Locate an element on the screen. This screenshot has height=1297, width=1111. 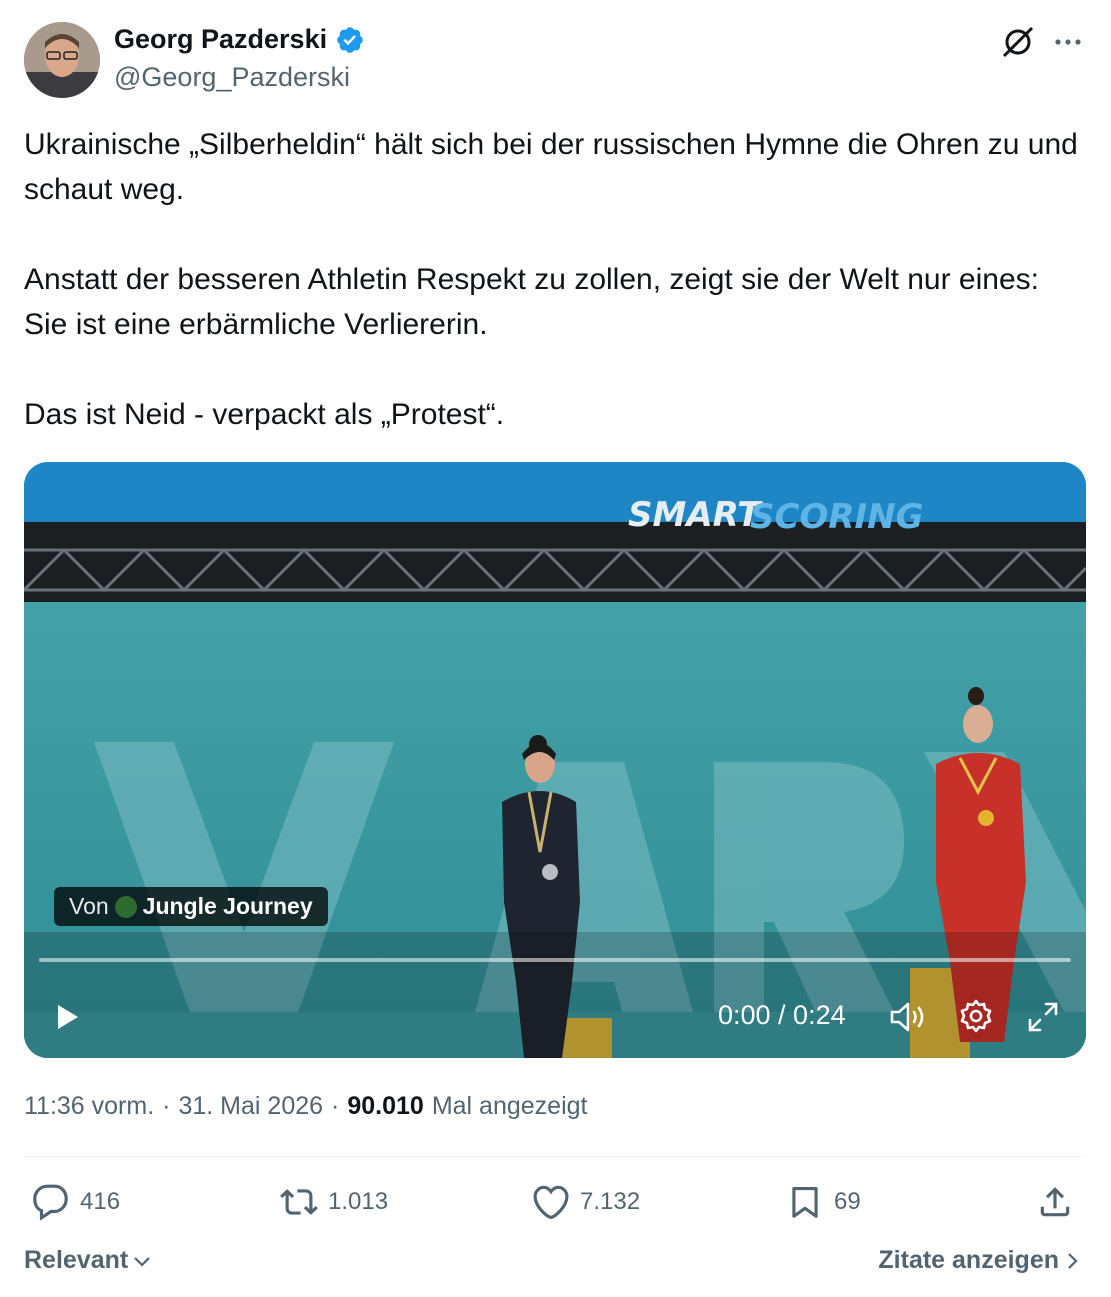
divider is located at coordinates (555, 1156).